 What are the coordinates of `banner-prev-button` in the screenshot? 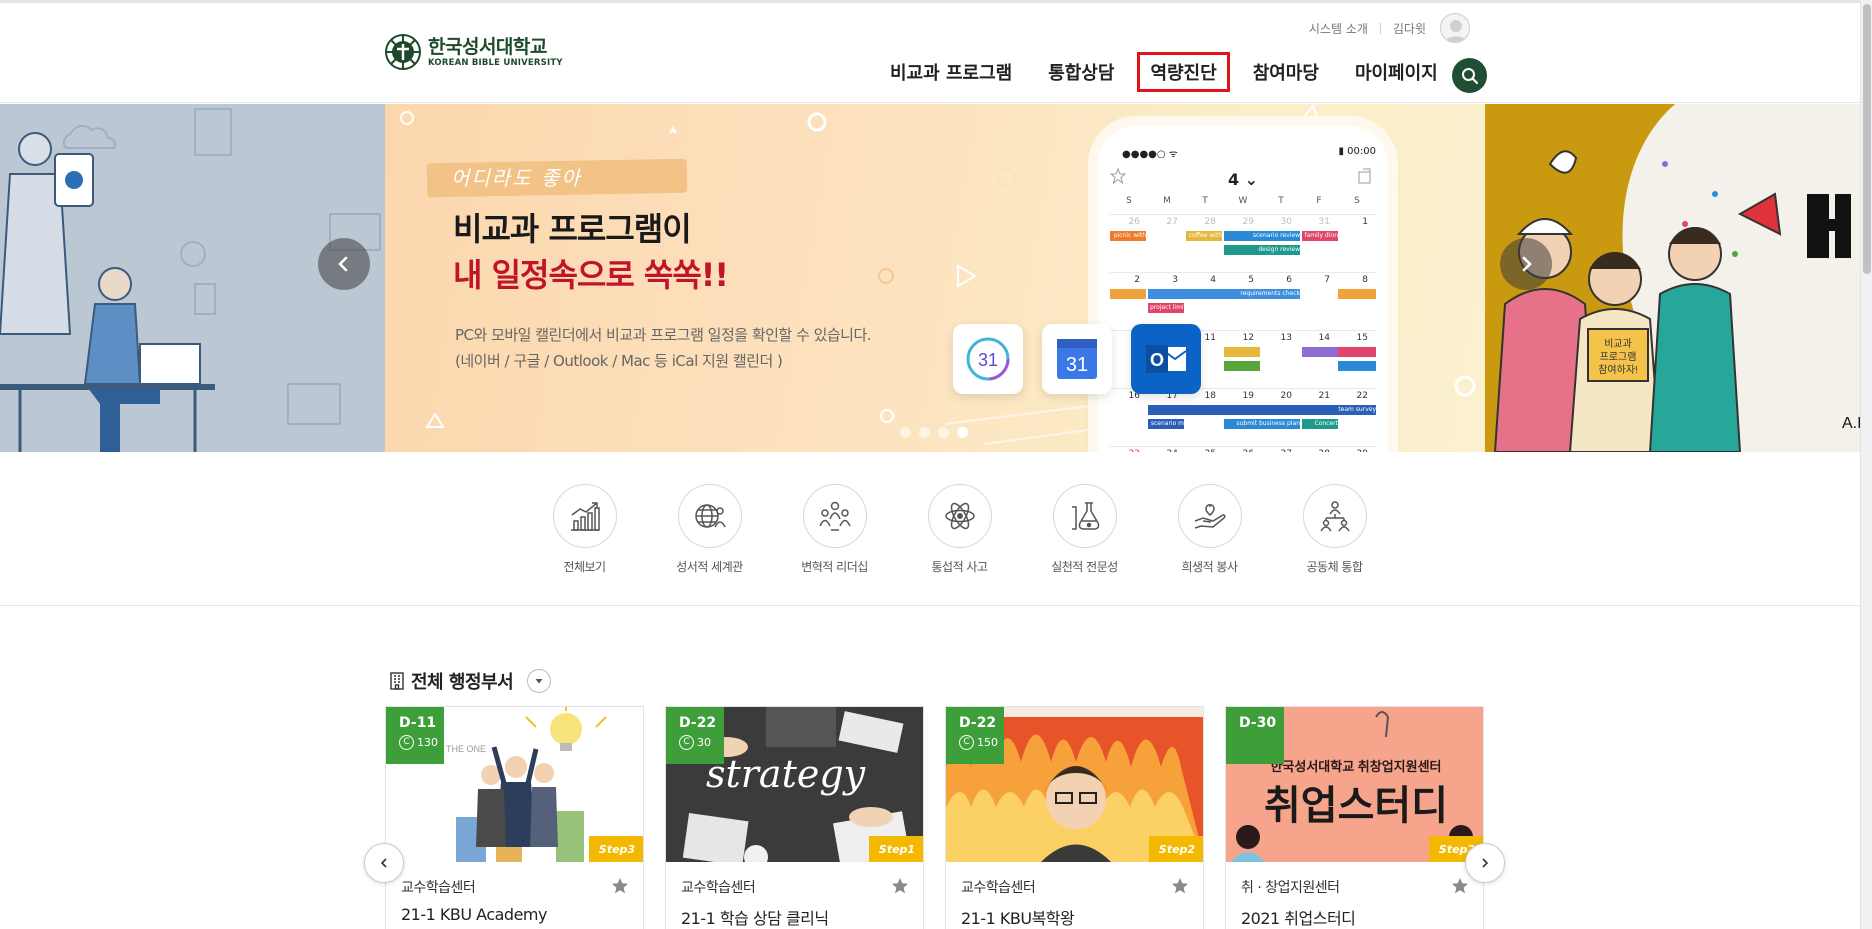 It's located at (344, 264).